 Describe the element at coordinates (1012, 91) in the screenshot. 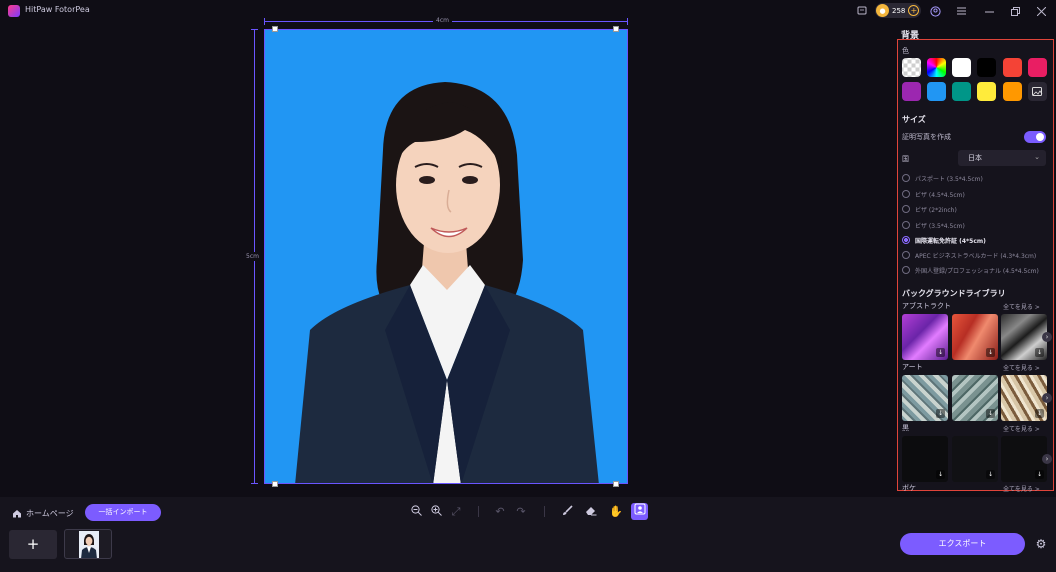

I see `swatch-orange` at that location.